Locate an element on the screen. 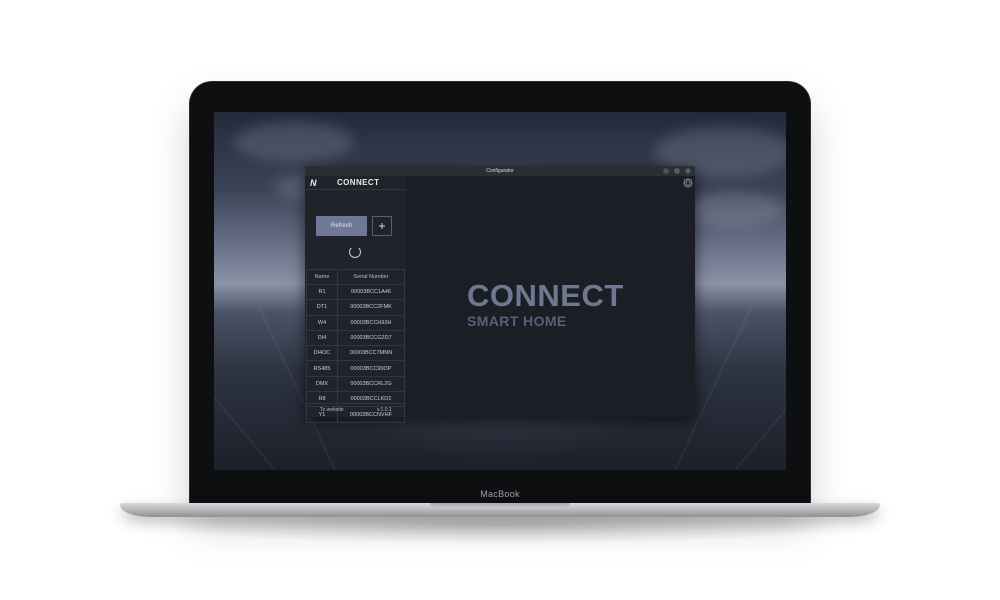  connect-logo-icon: N is located at coordinates (313, 183).